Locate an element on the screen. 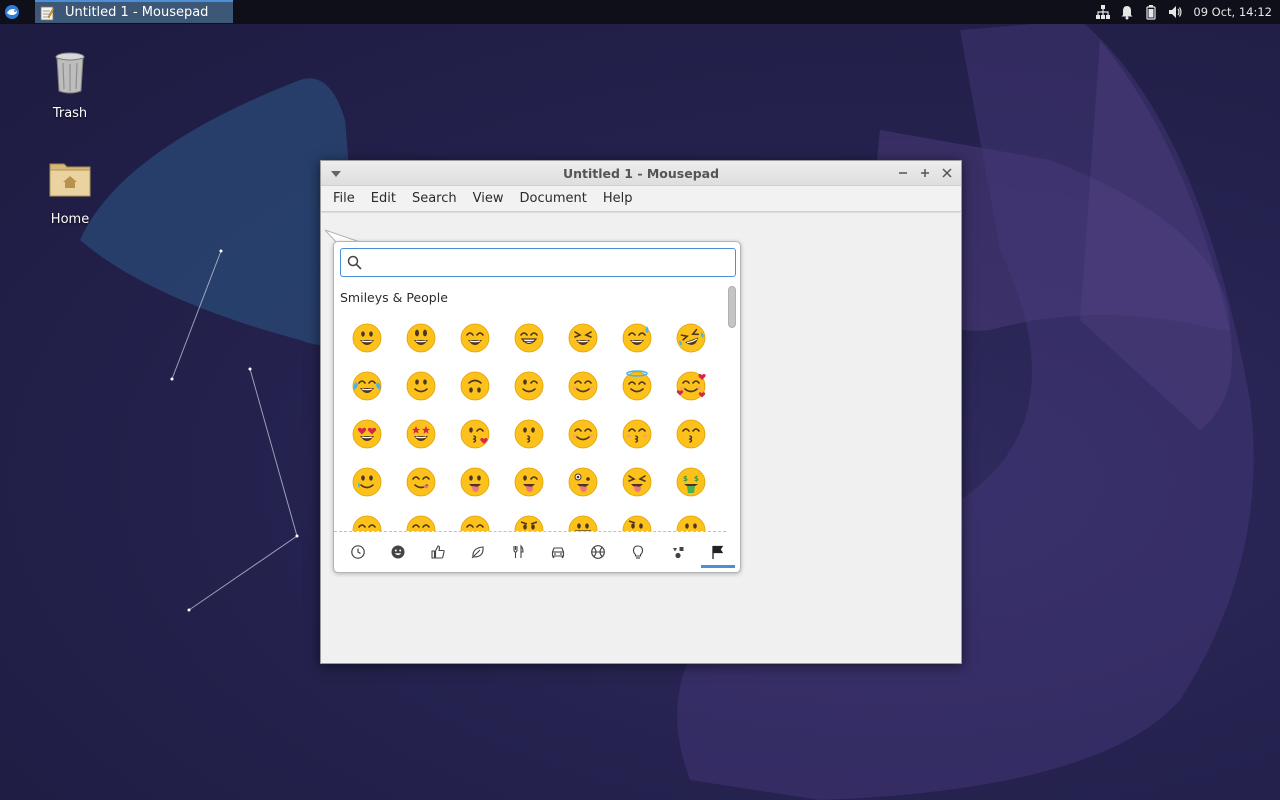 This screenshot has width=1280, height=800. emoji-face-with-tears-of-joy is located at coordinates (367, 386).